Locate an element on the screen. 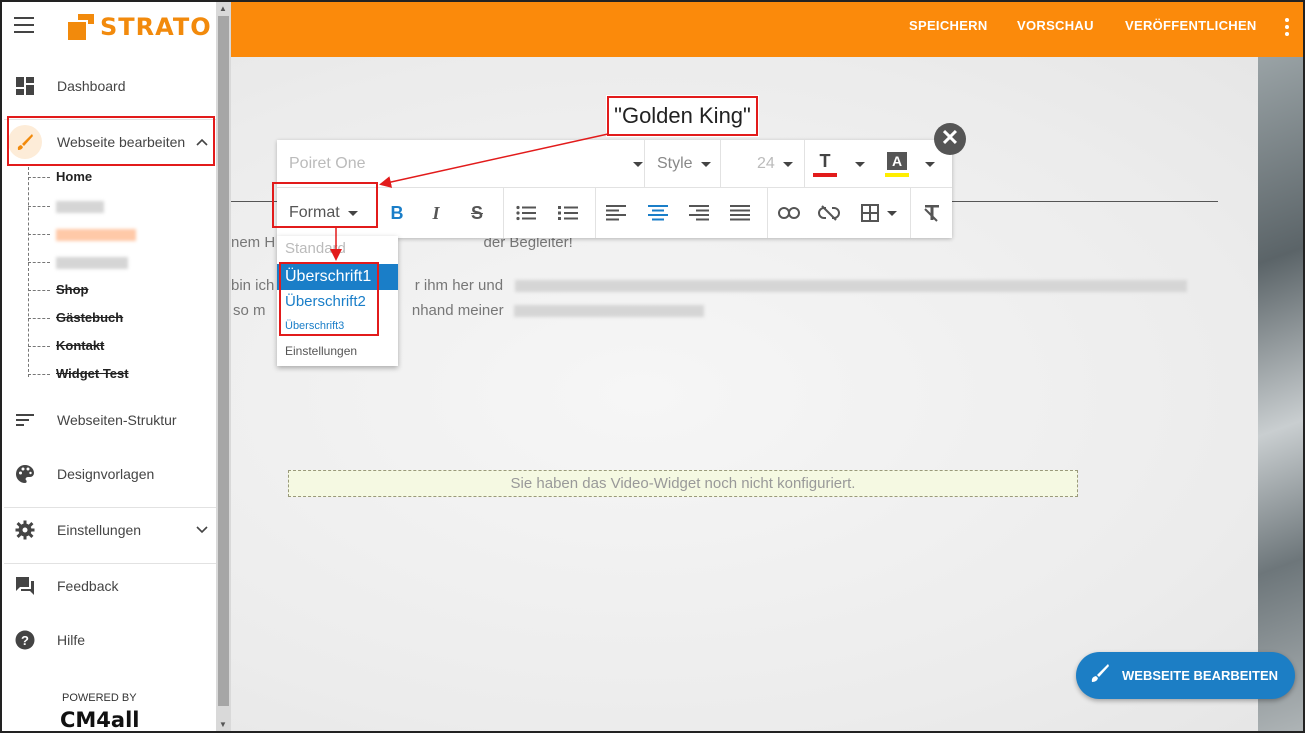  sidebar-item-feedback: Feedback is located at coordinates (110, 585).